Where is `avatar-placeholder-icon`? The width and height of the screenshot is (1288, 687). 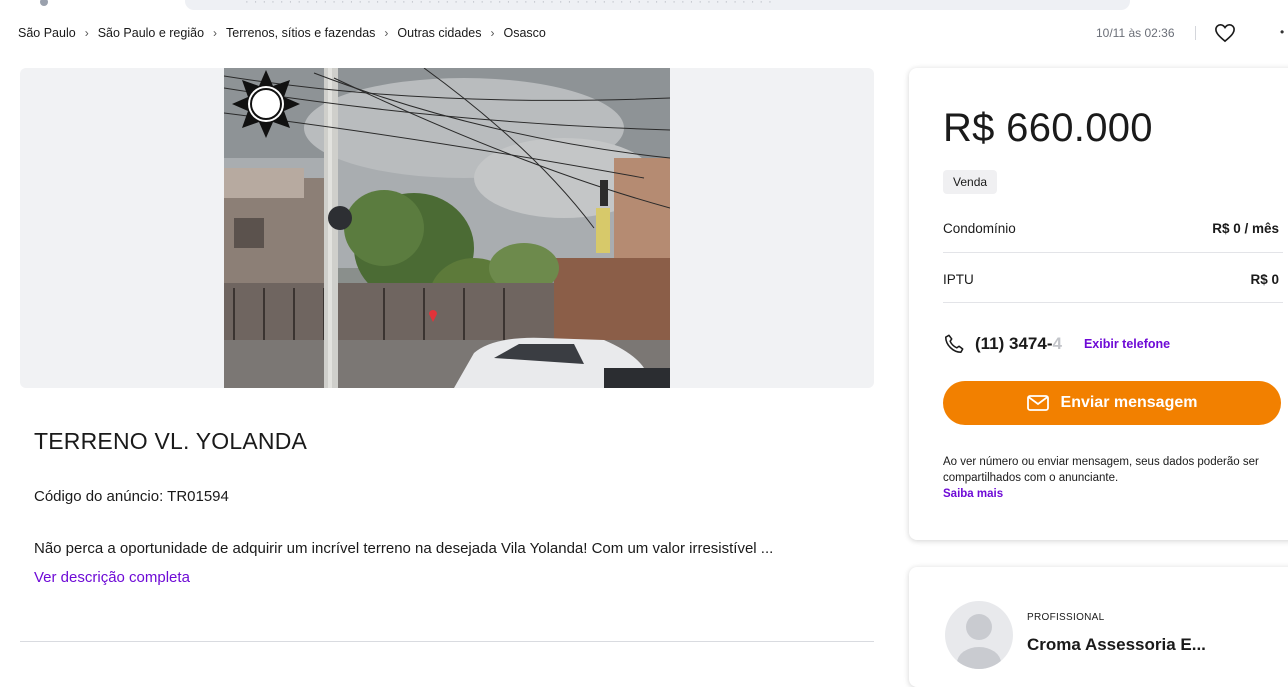
avatar-placeholder-icon is located at coordinates (979, 641).